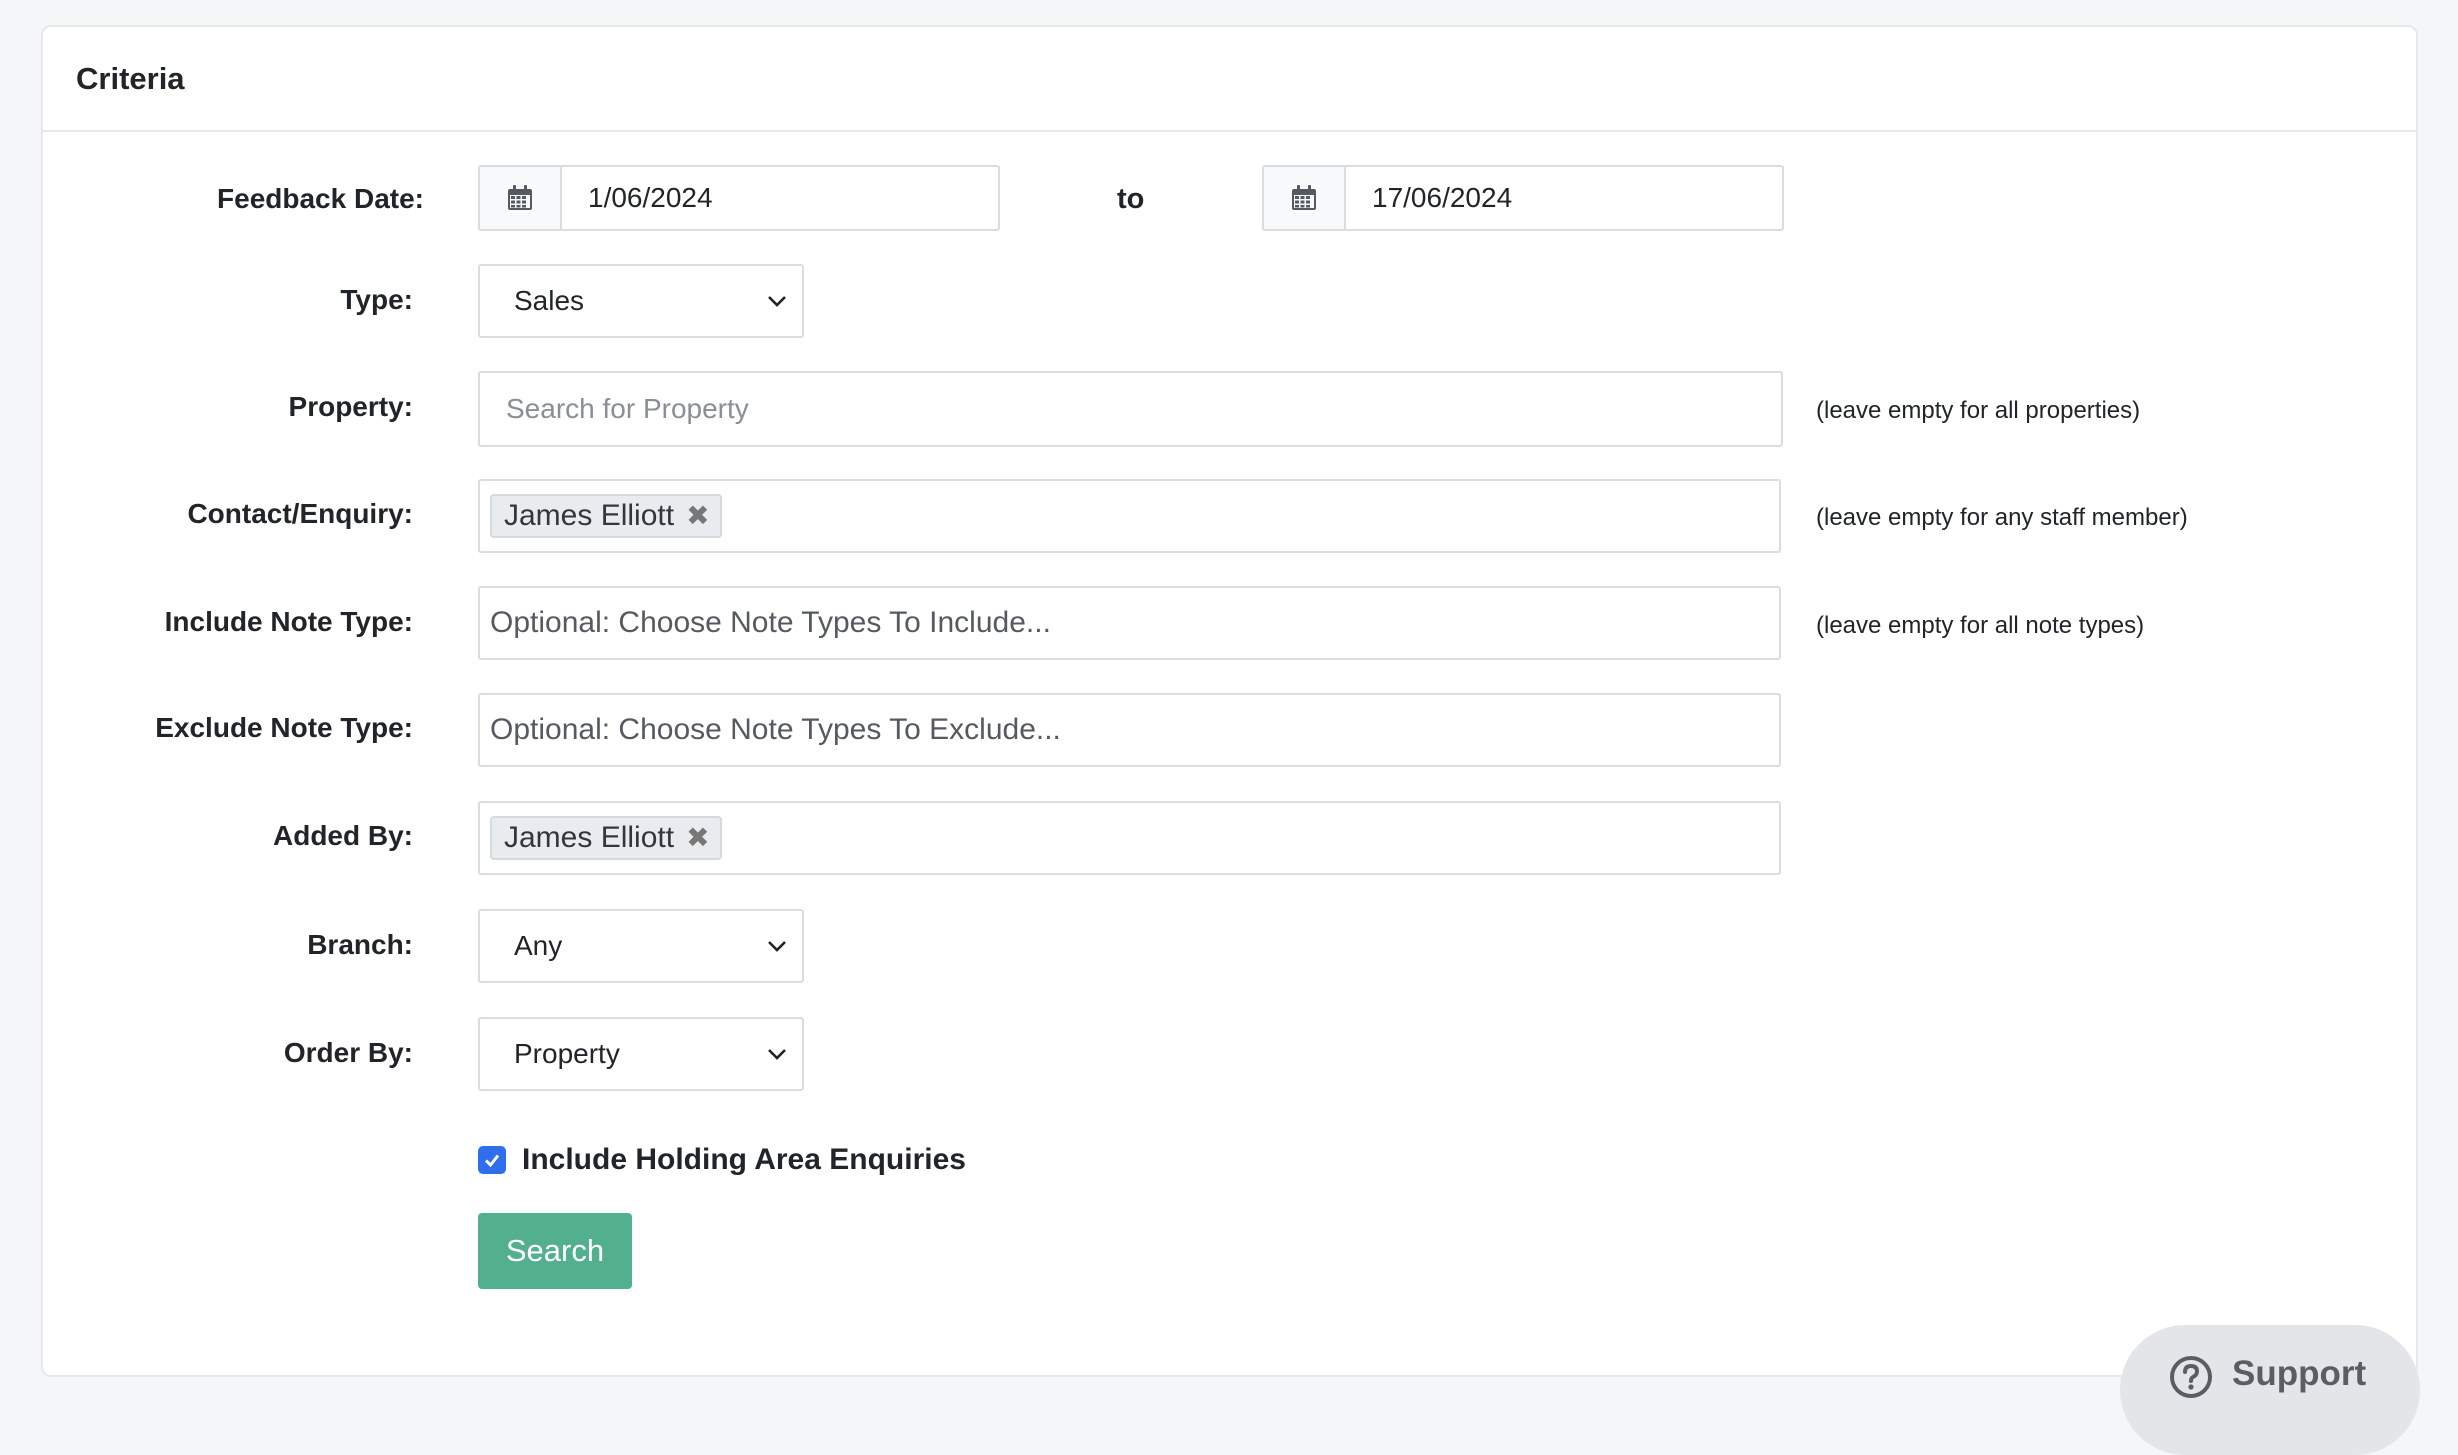 The height and width of the screenshot is (1455, 2458). What do you see at coordinates (1980, 625) in the screenshot?
I see `include-note-type-hint: (leave empty for all note types)` at bounding box center [1980, 625].